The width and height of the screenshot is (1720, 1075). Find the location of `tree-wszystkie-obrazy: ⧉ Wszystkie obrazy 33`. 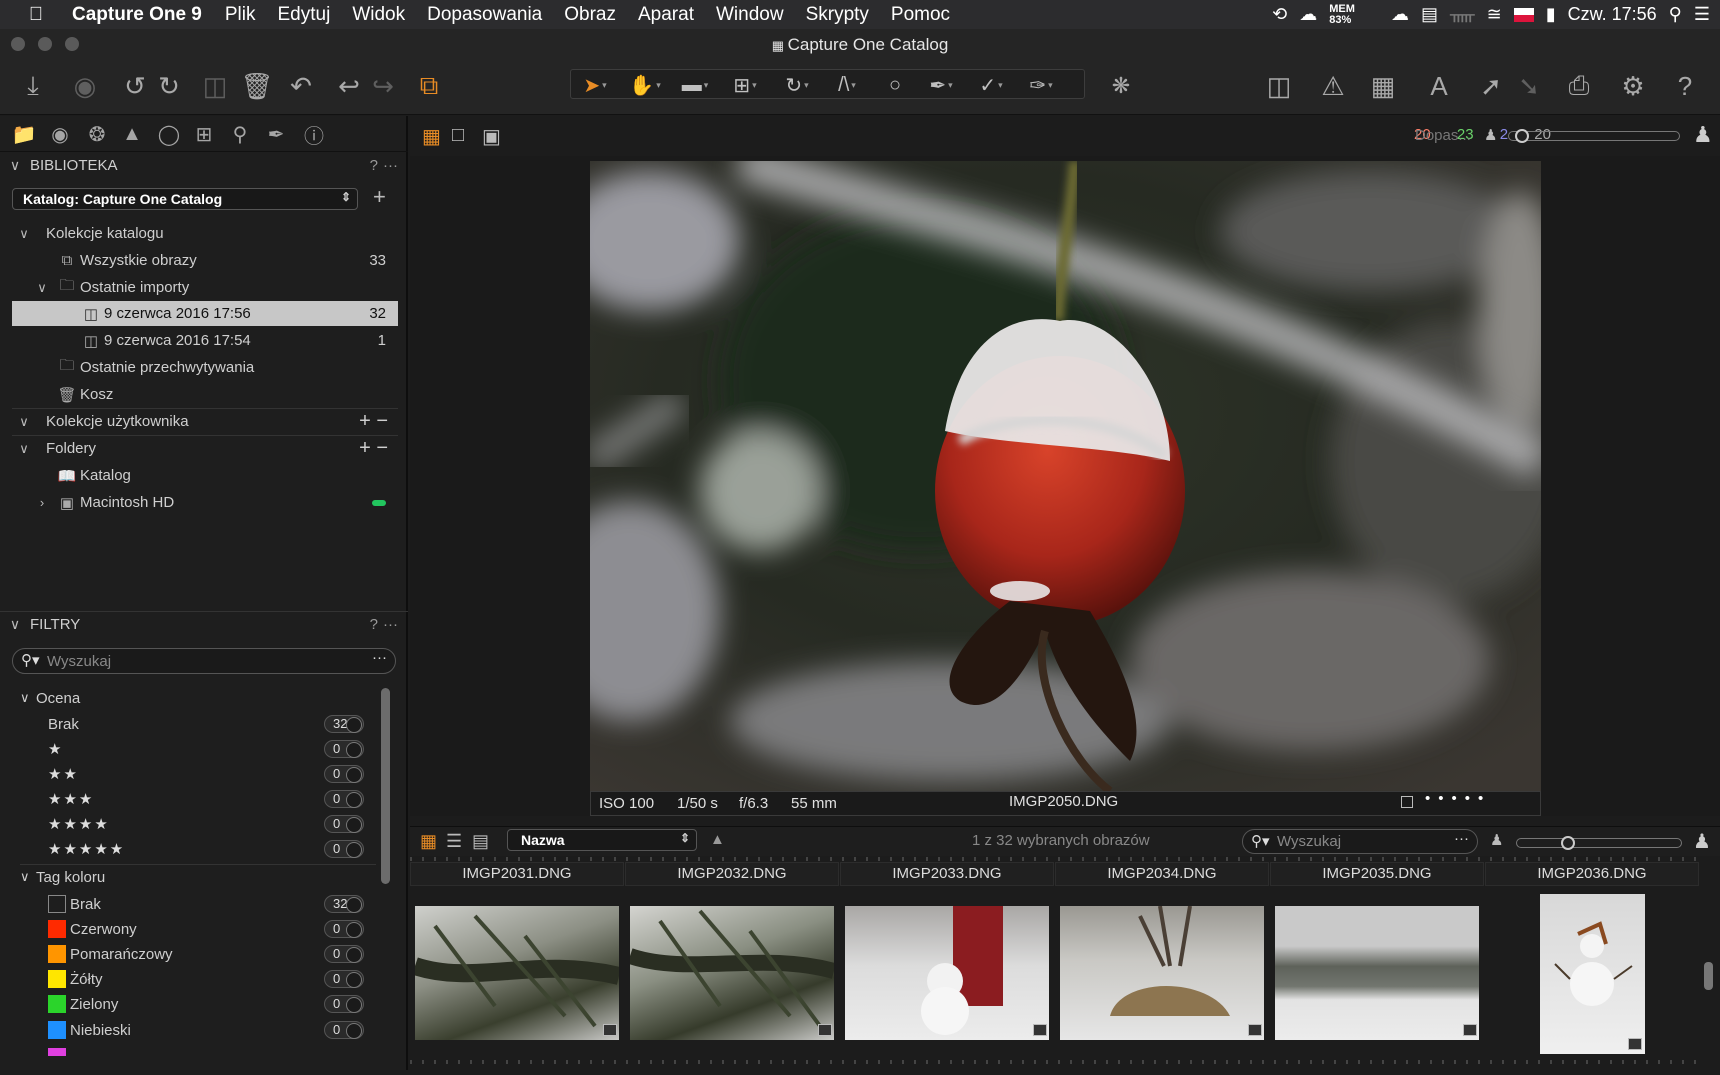

tree-wszystkie-obrazy: ⧉ Wszystkie obrazy 33 is located at coordinates (205, 260).